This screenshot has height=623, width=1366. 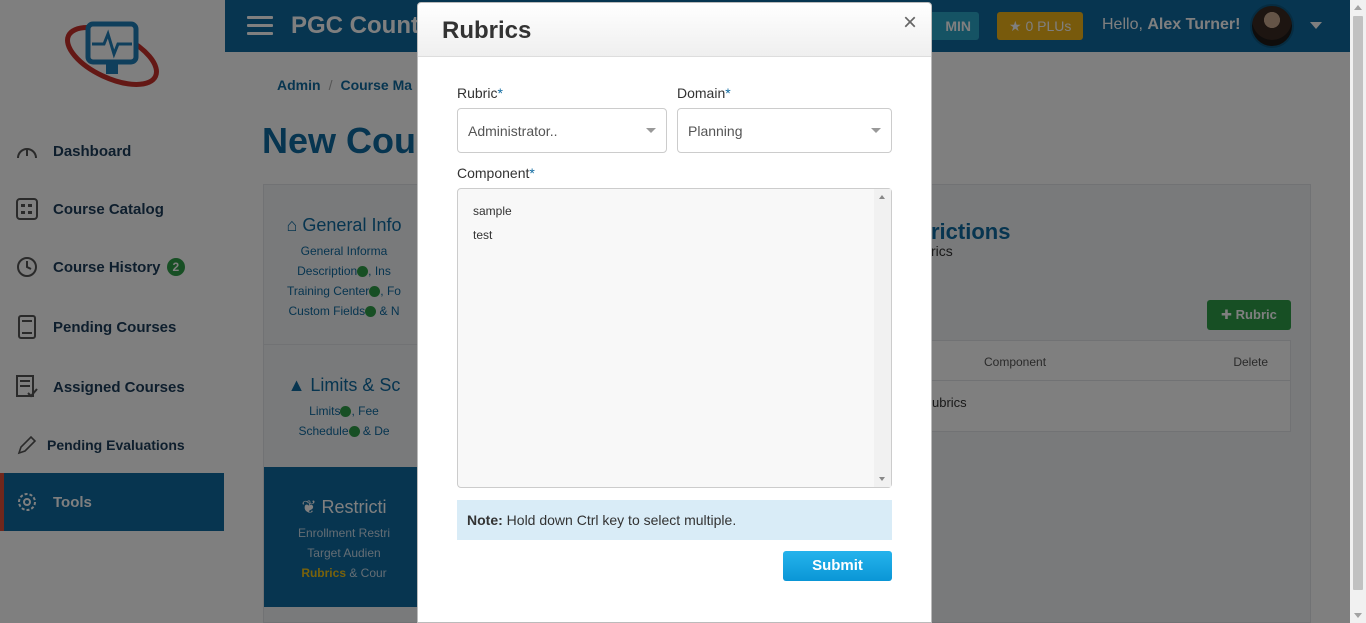 What do you see at coordinates (704, 93) in the screenshot?
I see `domain-label: Domain*` at bounding box center [704, 93].